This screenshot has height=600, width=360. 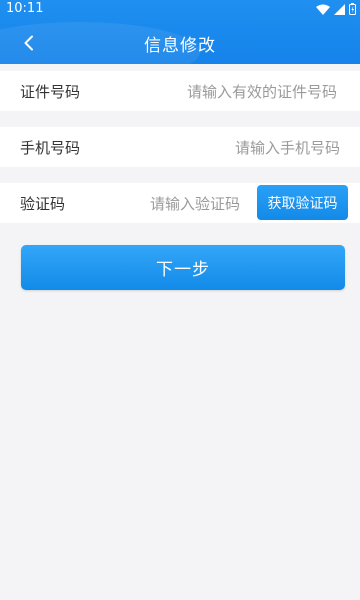 I want to click on page-title: 信息修改, so click(x=180, y=46).